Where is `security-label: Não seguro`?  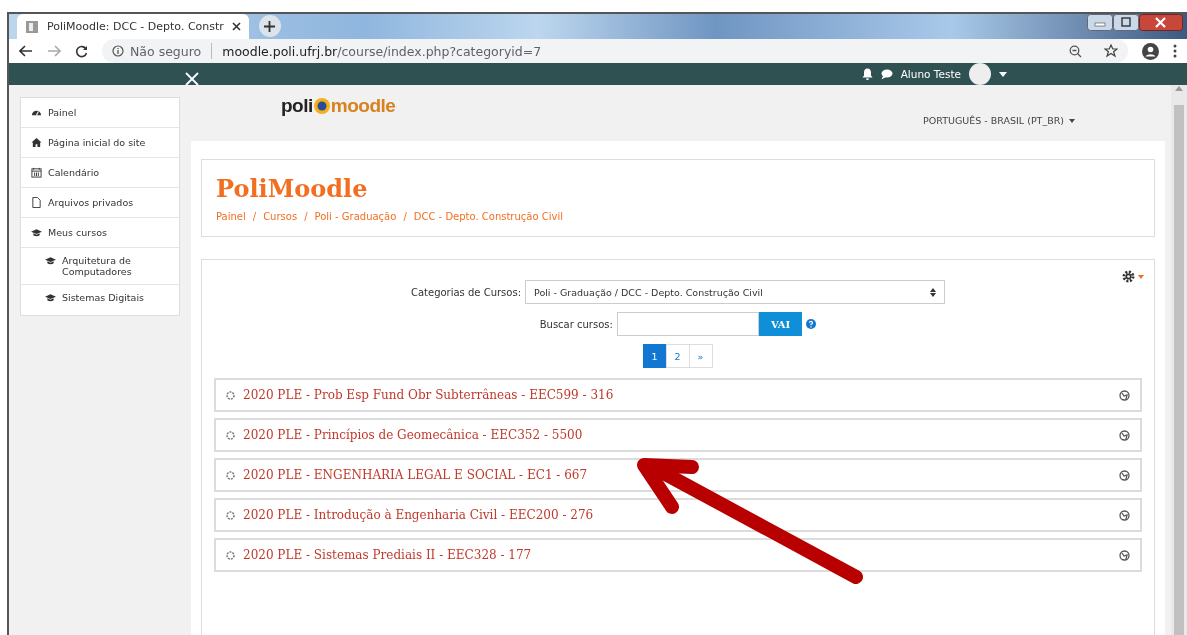 security-label: Não seguro is located at coordinates (166, 51).